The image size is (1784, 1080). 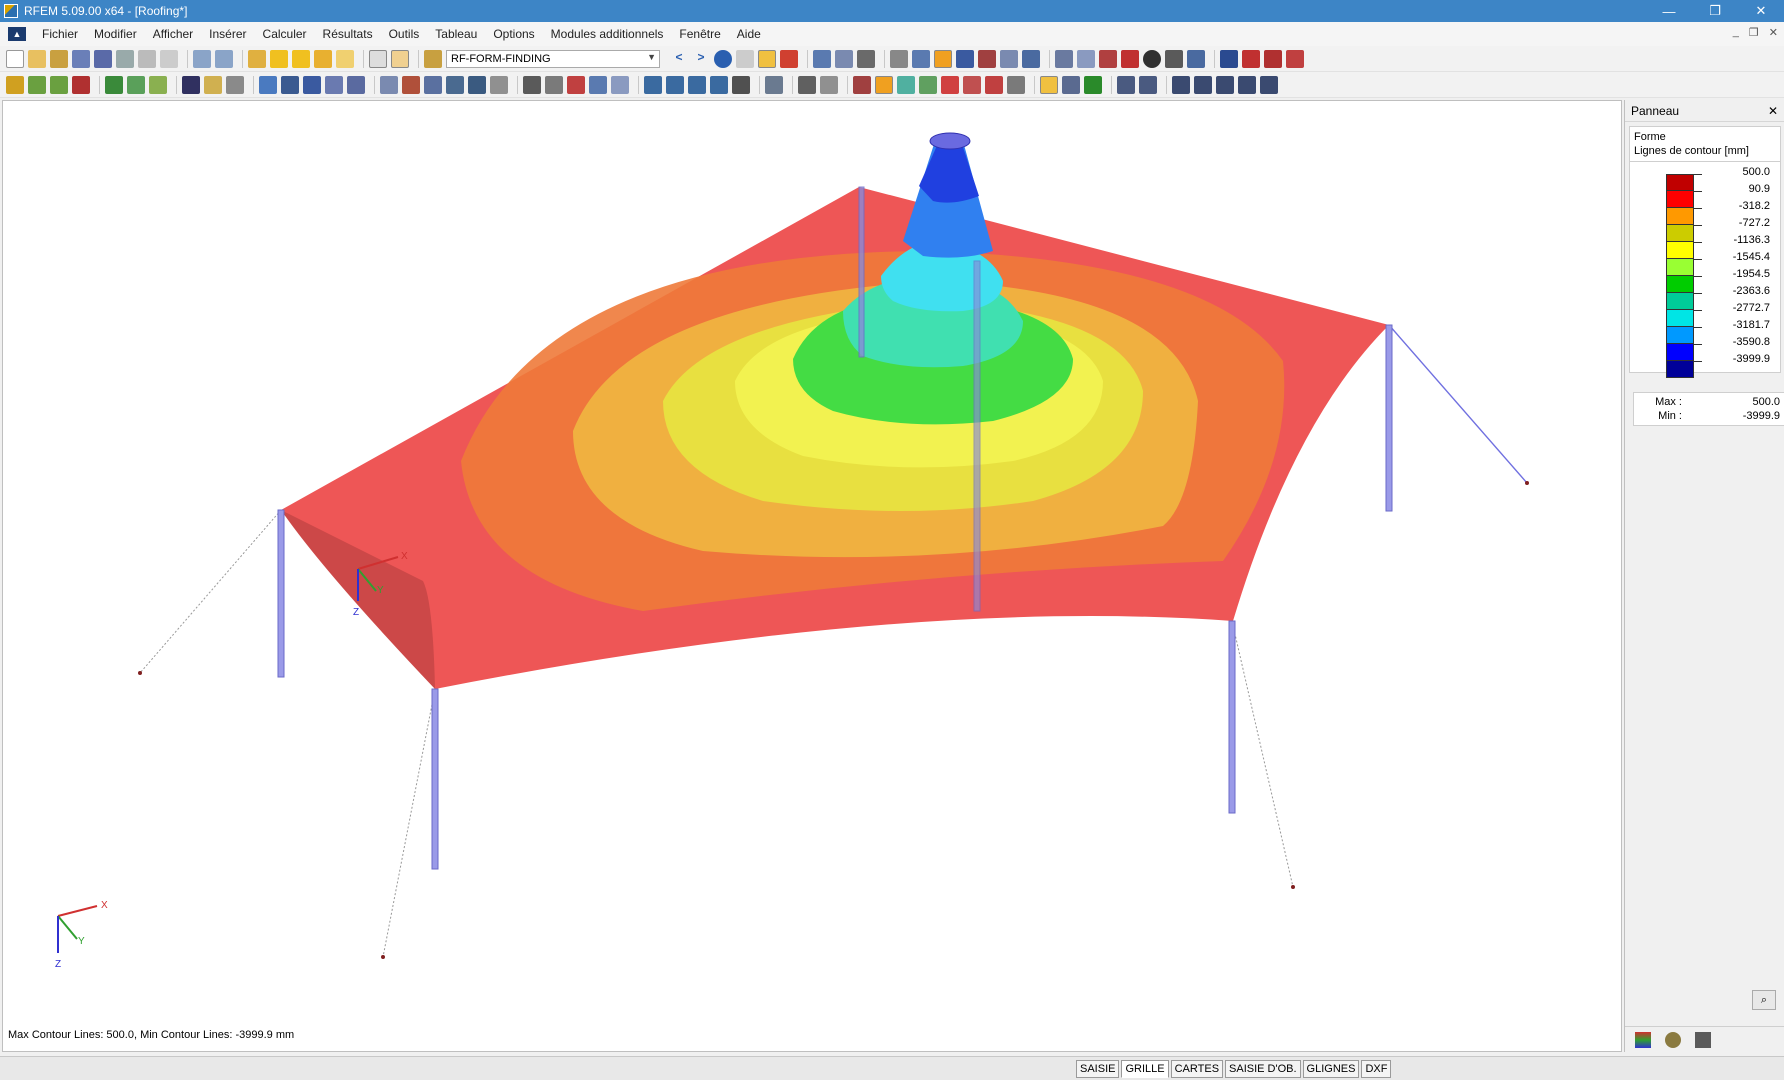 What do you see at coordinates (103, 58) in the screenshot?
I see `save-icon` at bounding box center [103, 58].